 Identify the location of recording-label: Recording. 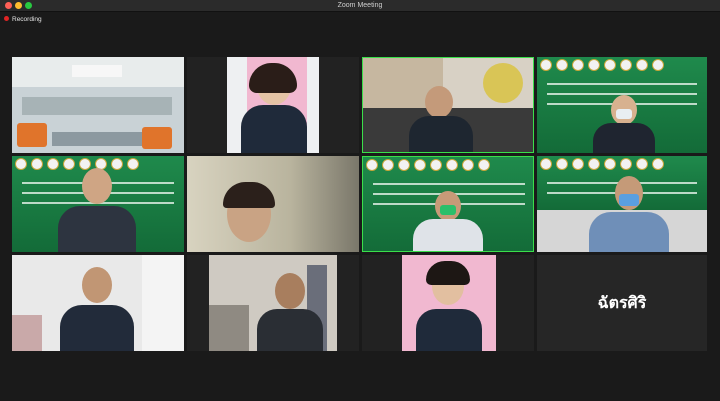
(27, 19).